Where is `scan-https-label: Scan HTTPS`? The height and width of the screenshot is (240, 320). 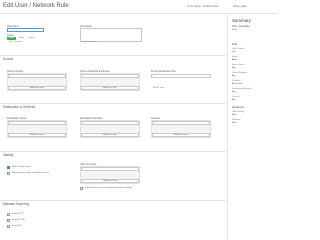
scan-https-label: Scan HTTPS is located at coordinates (18, 220).